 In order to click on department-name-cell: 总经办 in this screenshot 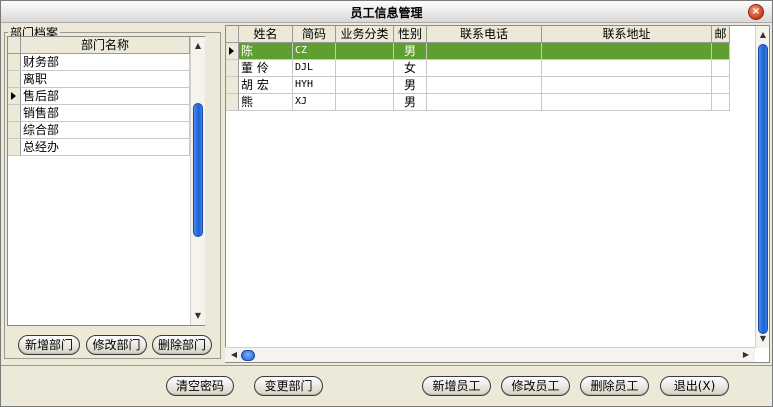, I will do `click(105, 147)`.